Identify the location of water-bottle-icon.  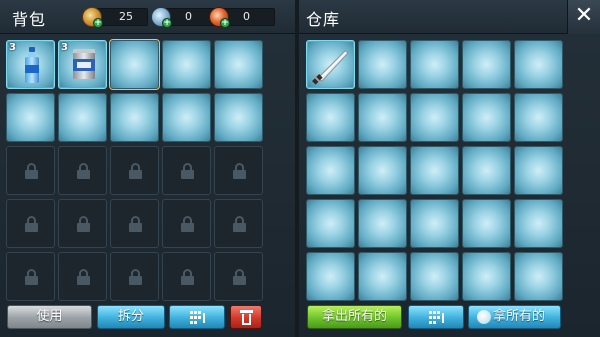
(32, 65).